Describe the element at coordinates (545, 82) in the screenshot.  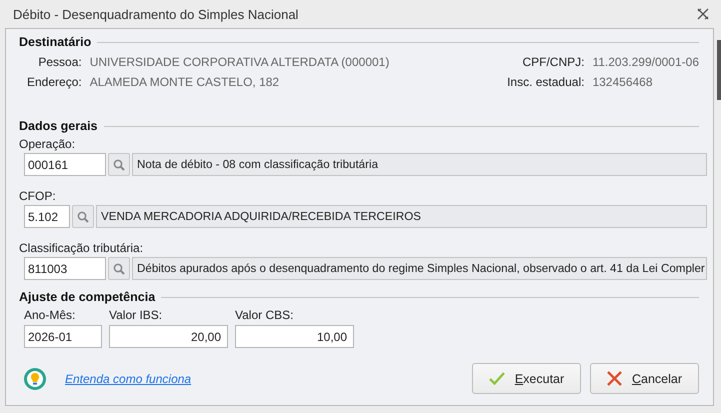
I see `field-label: Insc. estadual:` at that location.